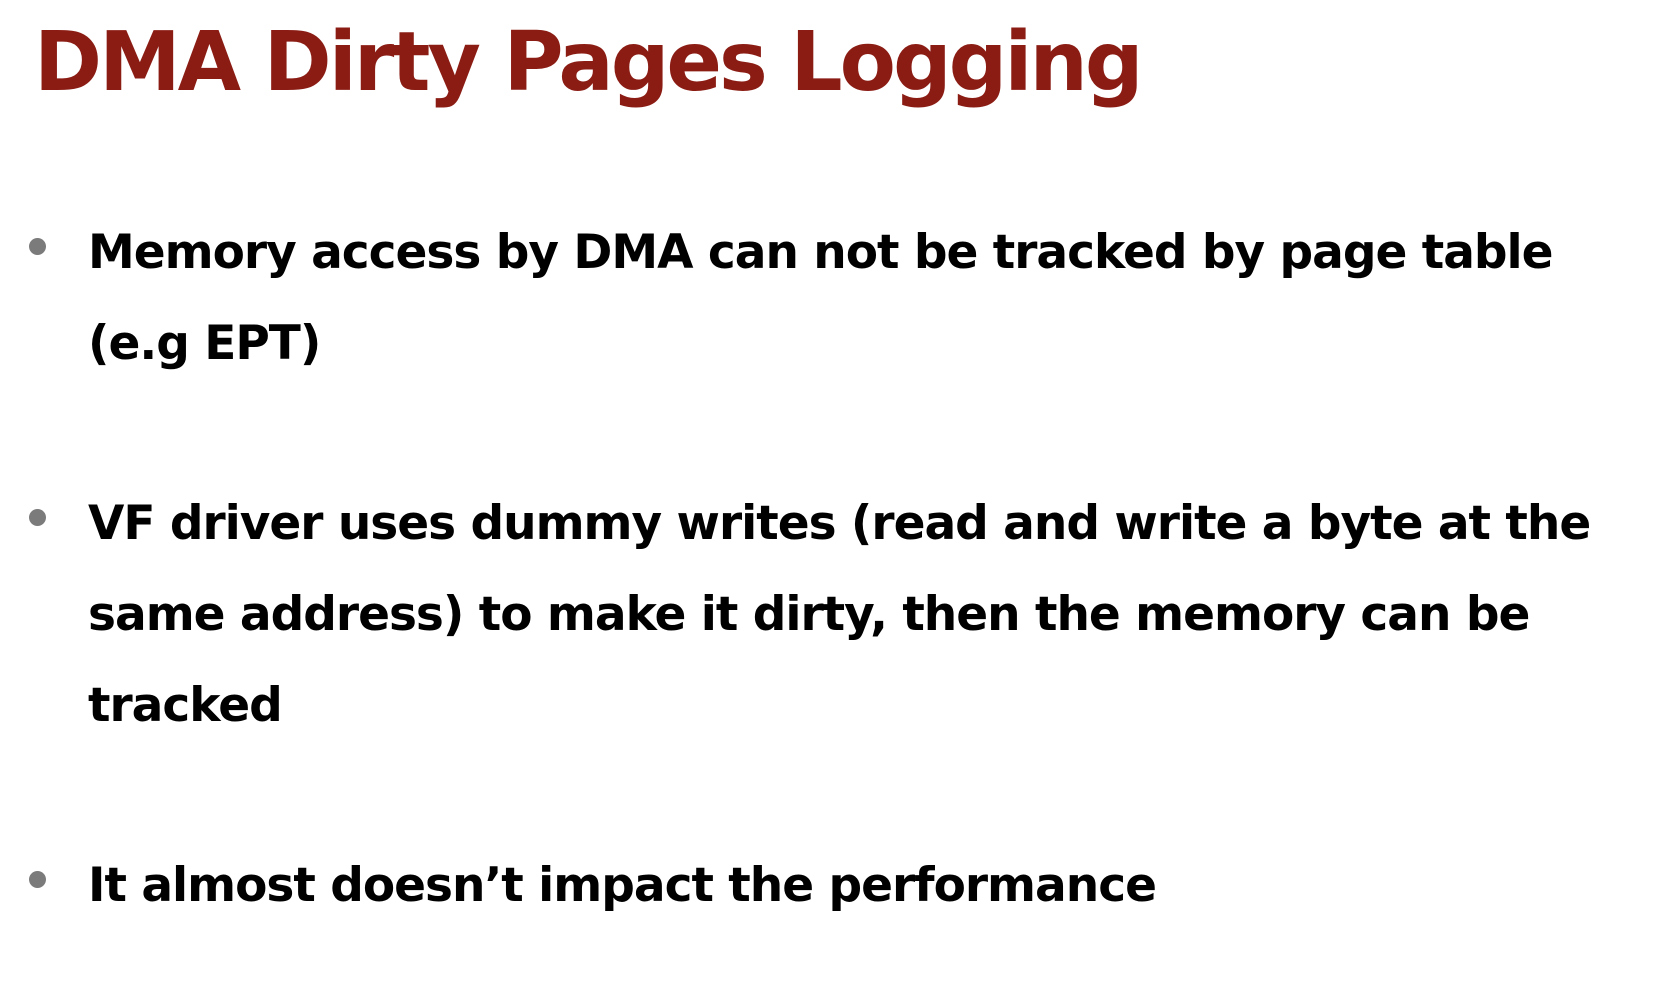 This screenshot has height=982, width=1678. Describe the element at coordinates (622, 885) in the screenshot. I see `bullet-text: It almost doesn’t impact the performance` at that location.